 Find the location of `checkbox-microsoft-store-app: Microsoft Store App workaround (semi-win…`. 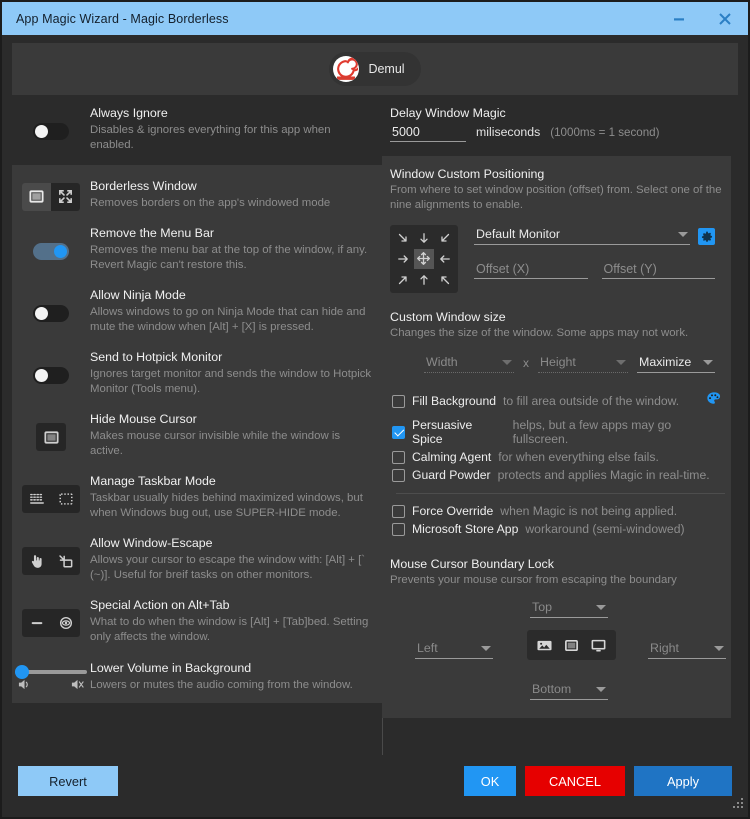

checkbox-microsoft-store-app: Microsoft Store App workaround (semi-win… is located at coordinates (560, 529).